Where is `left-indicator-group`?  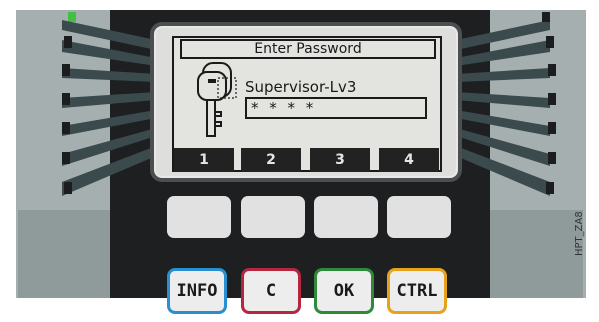
left-indicator-group is located at coordinates (109, 104).